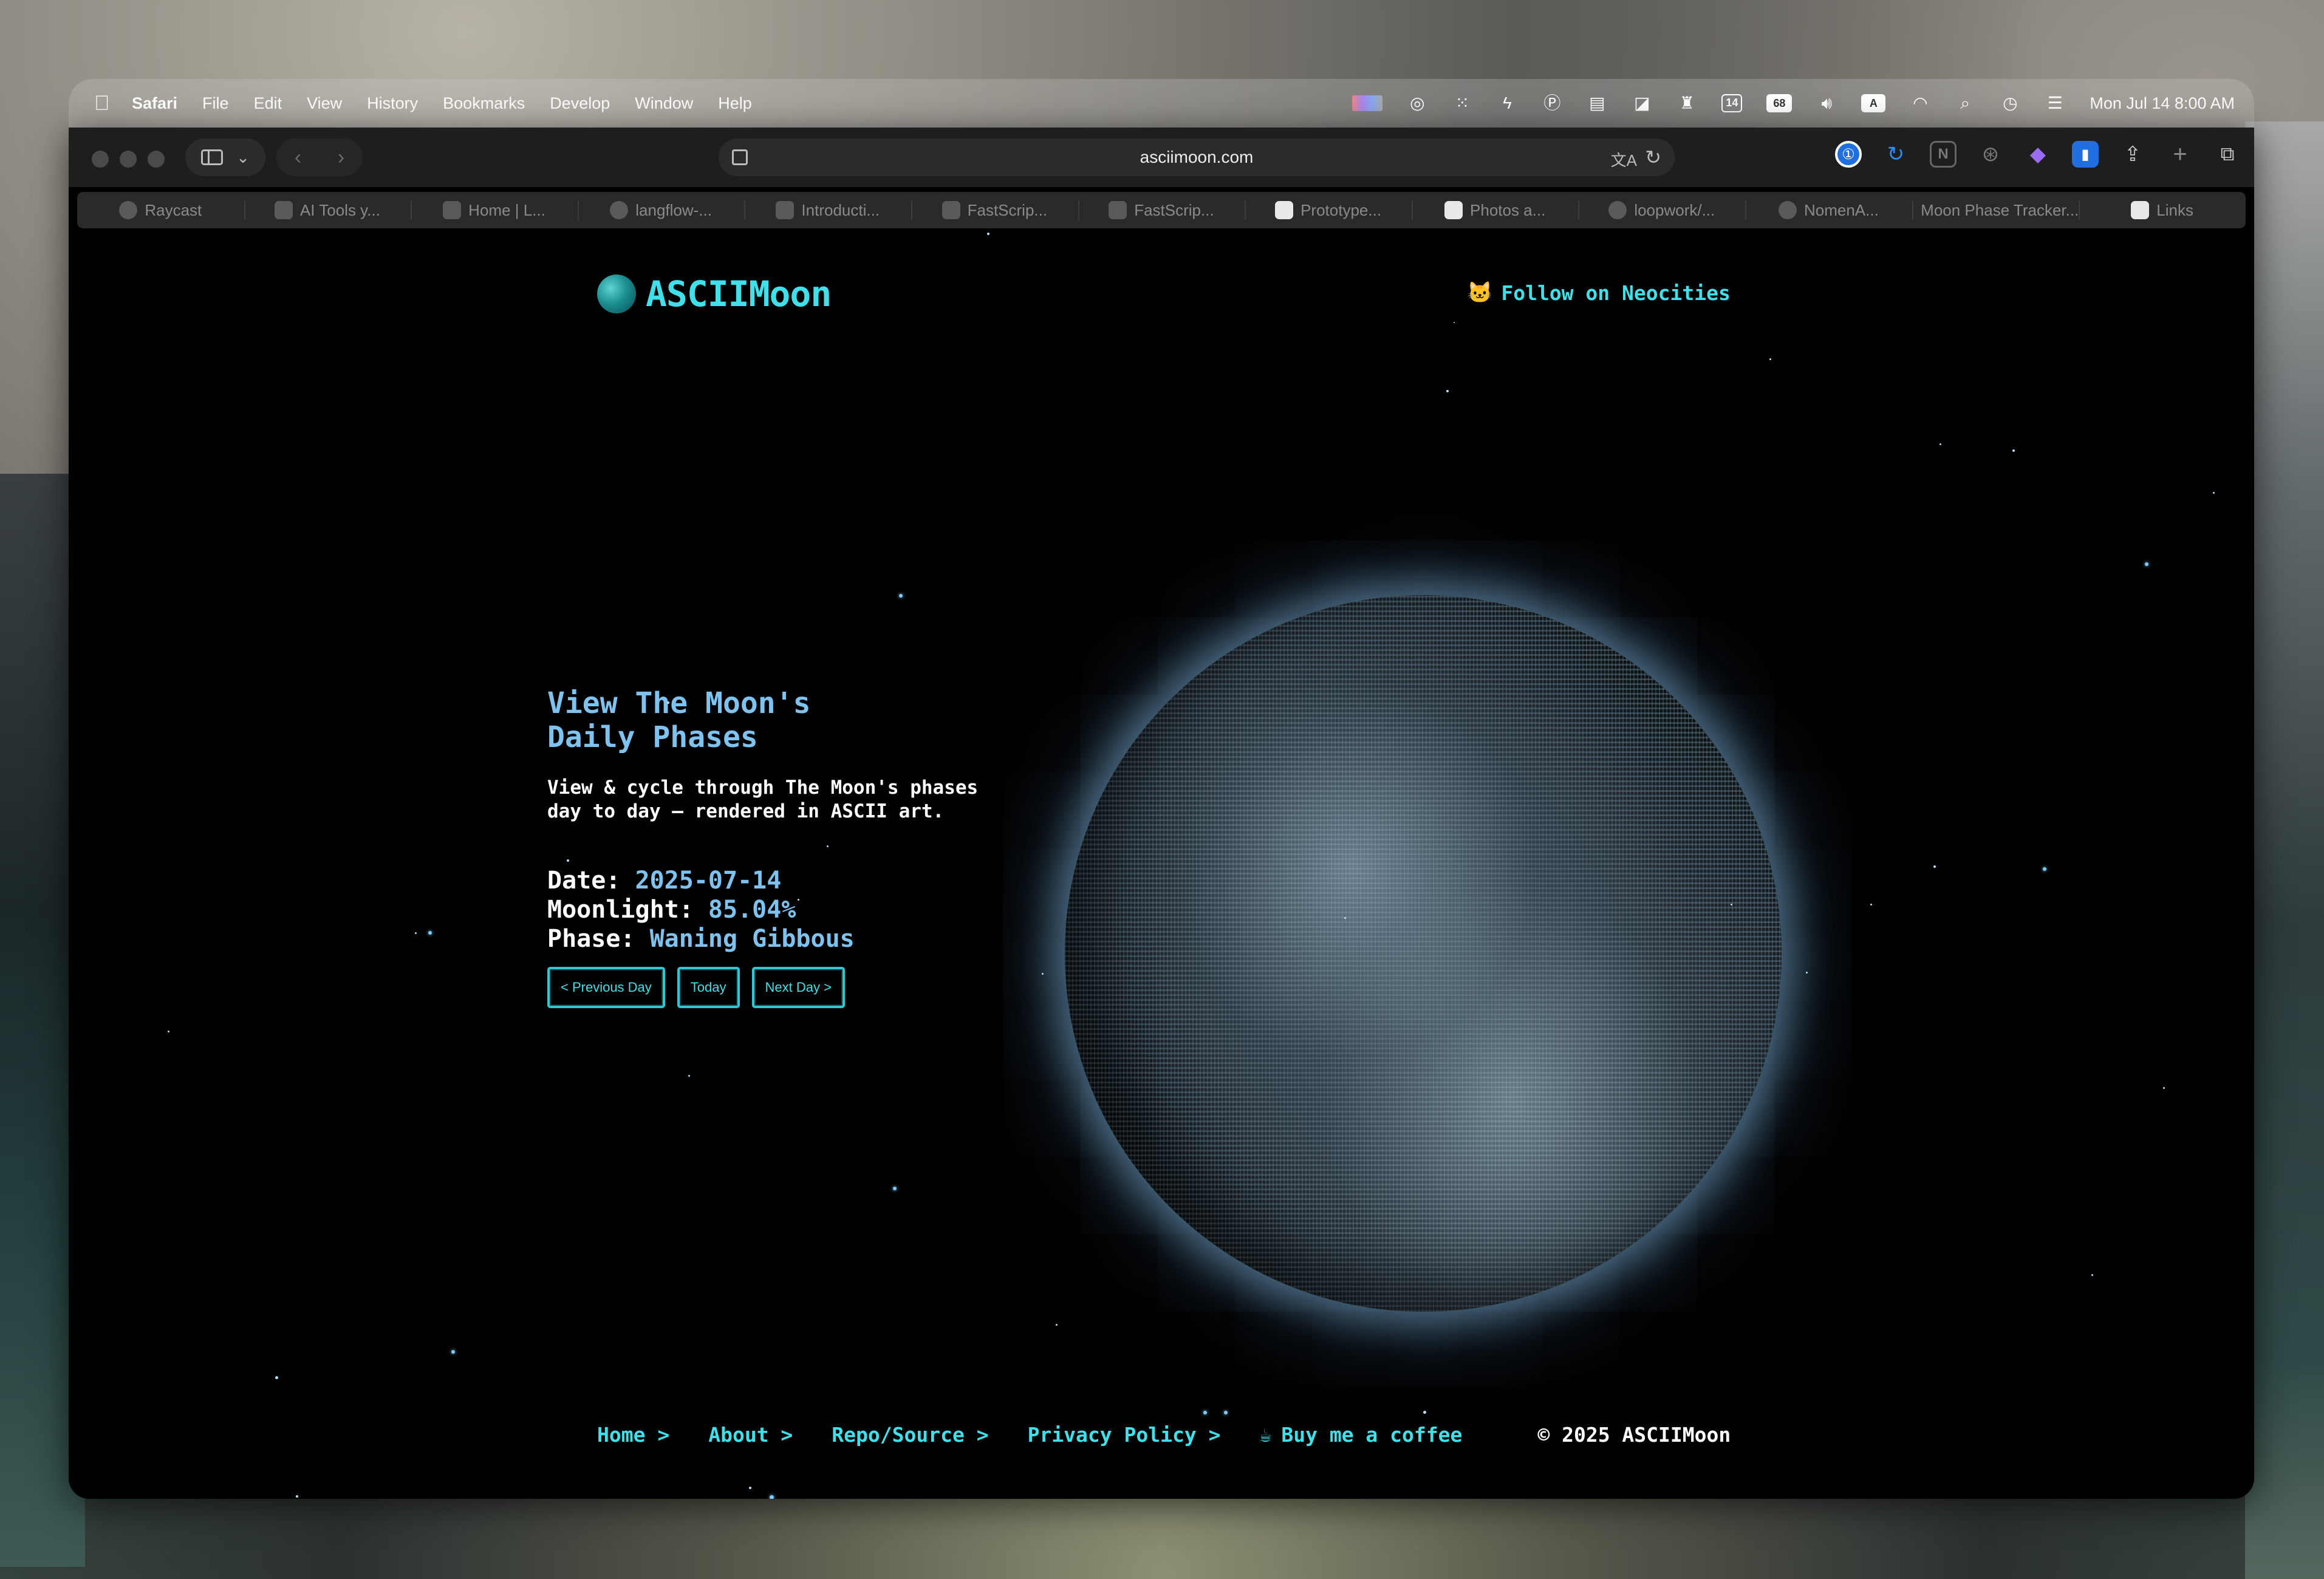 This screenshot has height=1579, width=2324. I want to click on buy-coffee-link: ☕ Buy me a coffee, so click(1360, 1435).